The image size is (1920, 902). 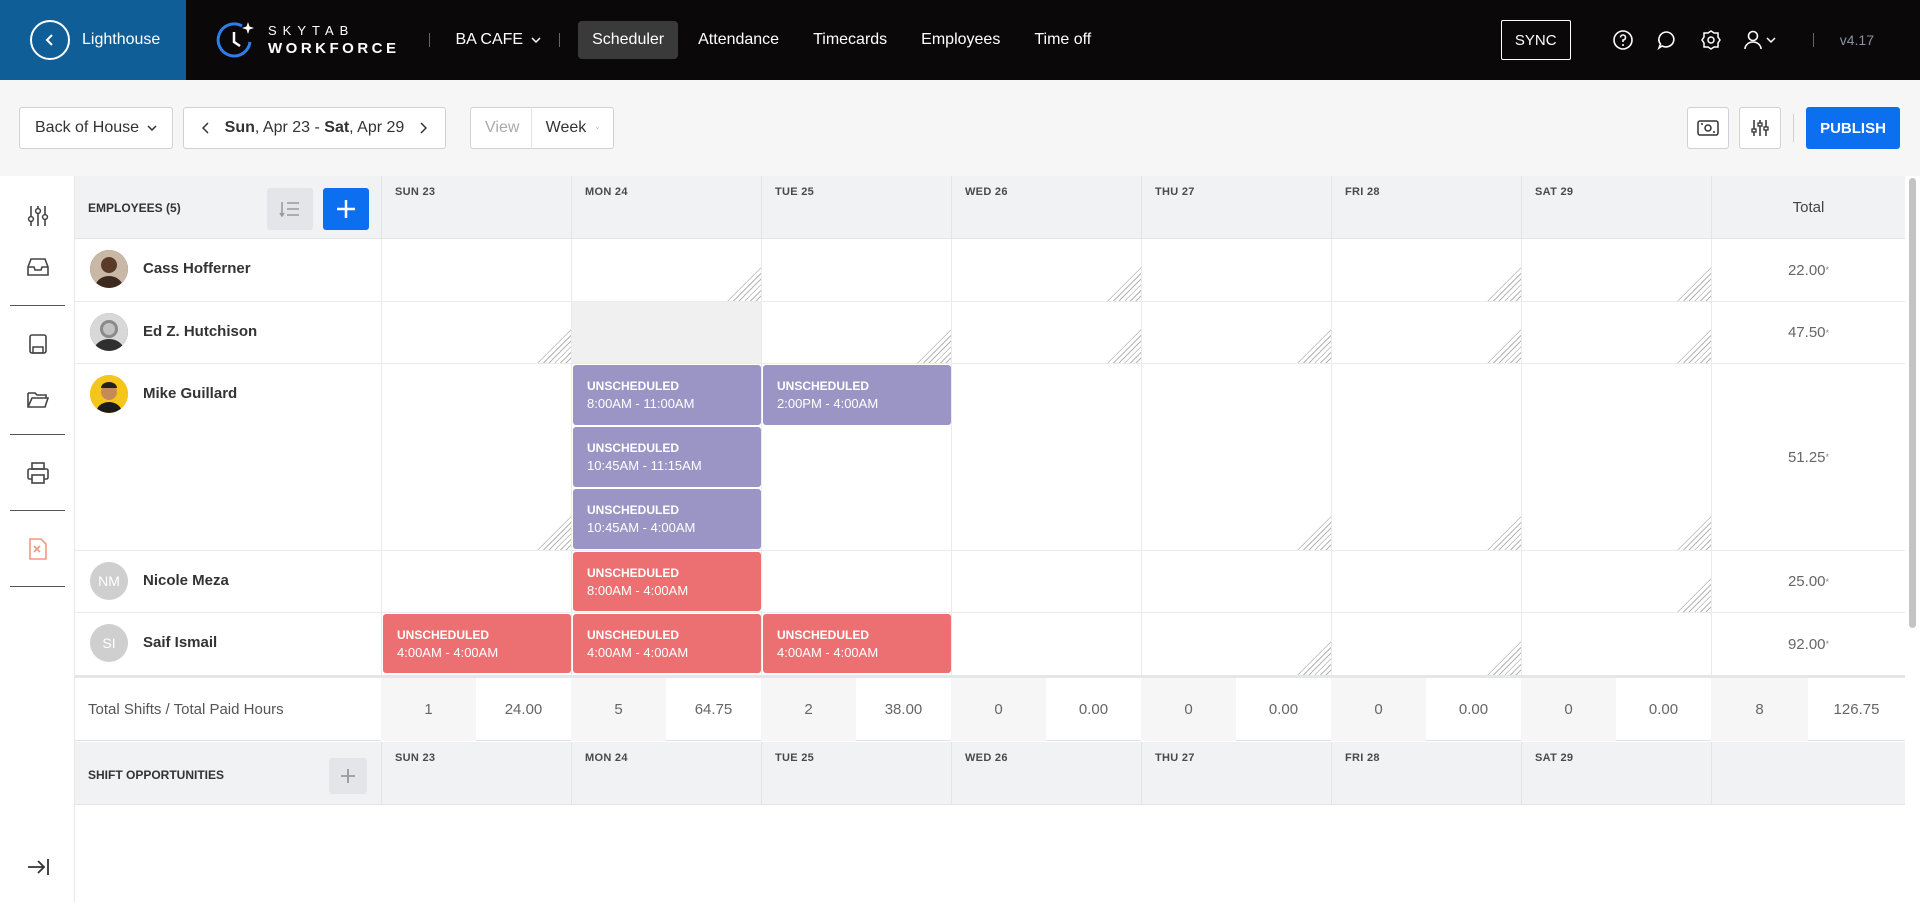 What do you see at coordinates (1667, 40) in the screenshot?
I see `chat-icon` at bounding box center [1667, 40].